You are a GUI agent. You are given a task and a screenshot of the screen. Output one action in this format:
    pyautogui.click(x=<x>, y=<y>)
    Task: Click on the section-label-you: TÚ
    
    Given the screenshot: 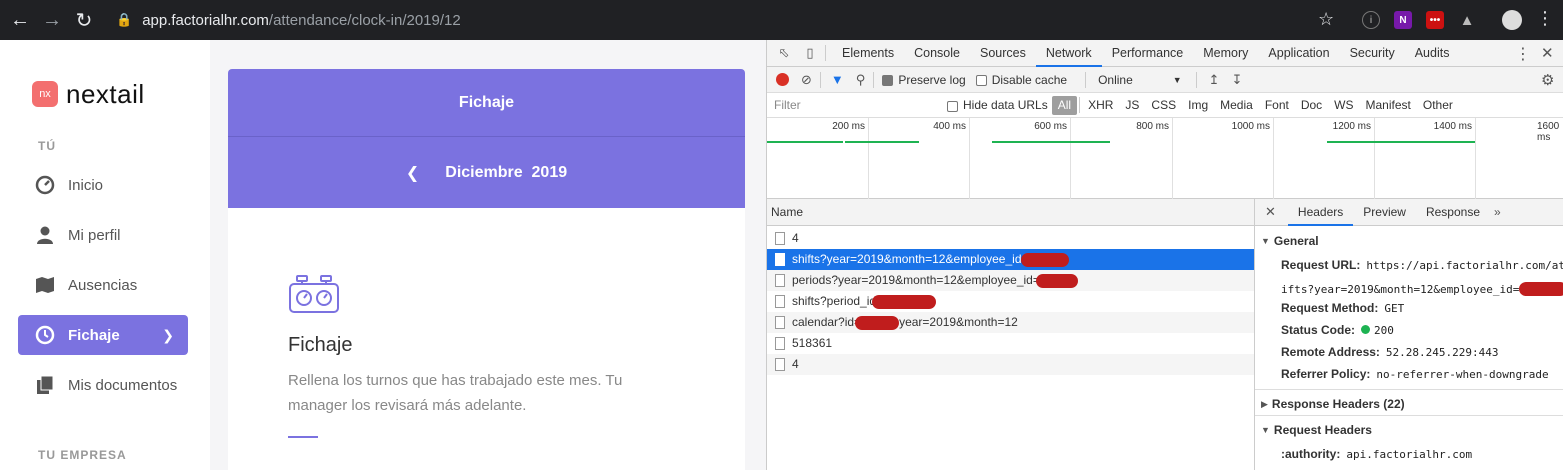 What is the action you would take?
    pyautogui.click(x=47, y=146)
    